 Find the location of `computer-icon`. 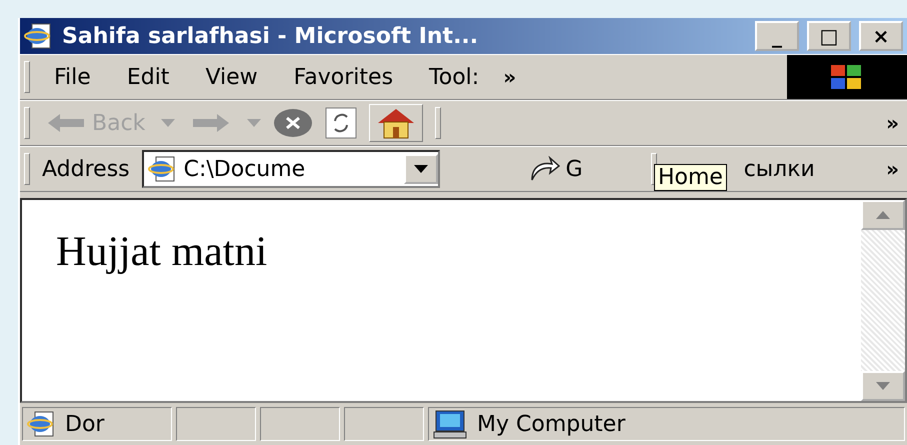

computer-icon is located at coordinates (451, 424).